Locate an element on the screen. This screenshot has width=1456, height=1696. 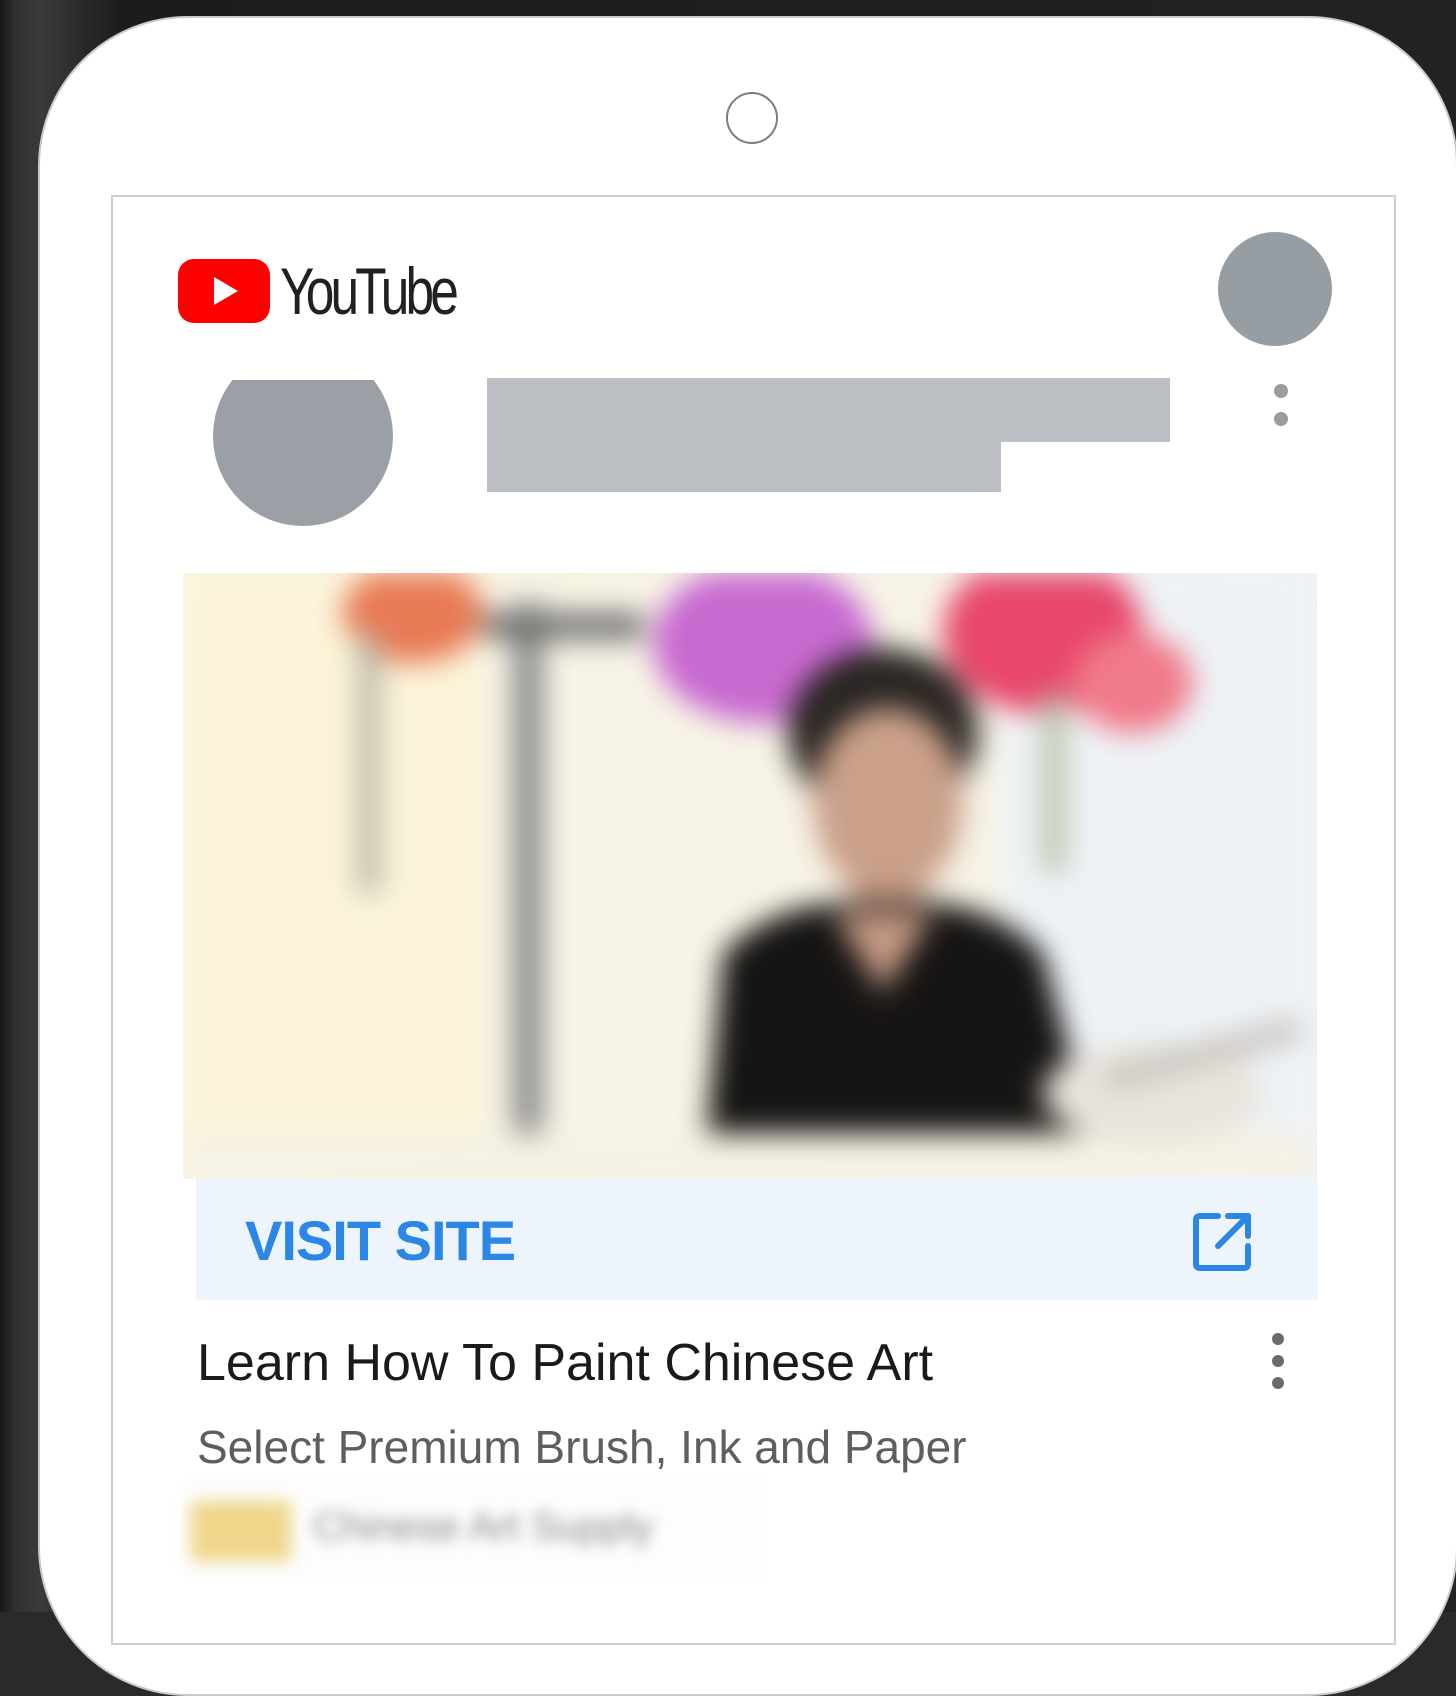
front-camera is located at coordinates (752, 118).